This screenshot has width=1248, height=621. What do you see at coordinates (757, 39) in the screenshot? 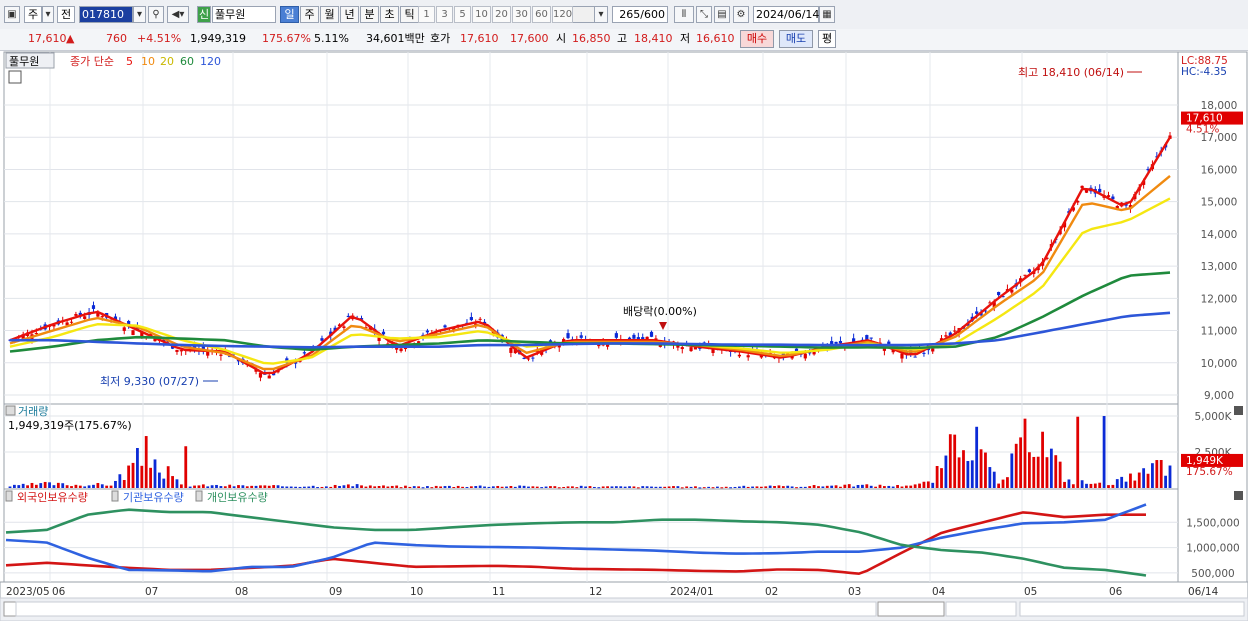
I see `buy-button: 매수` at bounding box center [757, 39].